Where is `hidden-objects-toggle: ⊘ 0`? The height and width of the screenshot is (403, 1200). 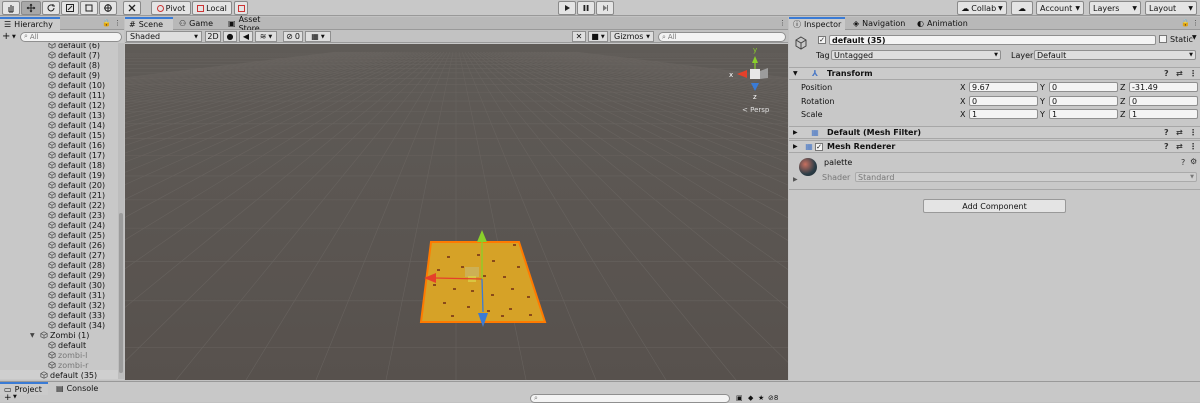 hidden-objects-toggle: ⊘ 0 is located at coordinates (293, 36).